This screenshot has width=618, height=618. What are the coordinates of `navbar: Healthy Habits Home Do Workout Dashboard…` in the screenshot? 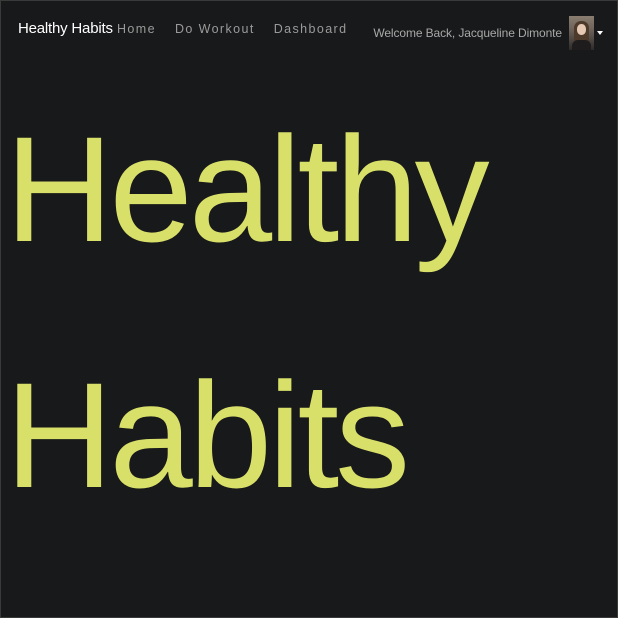 It's located at (309, 30).